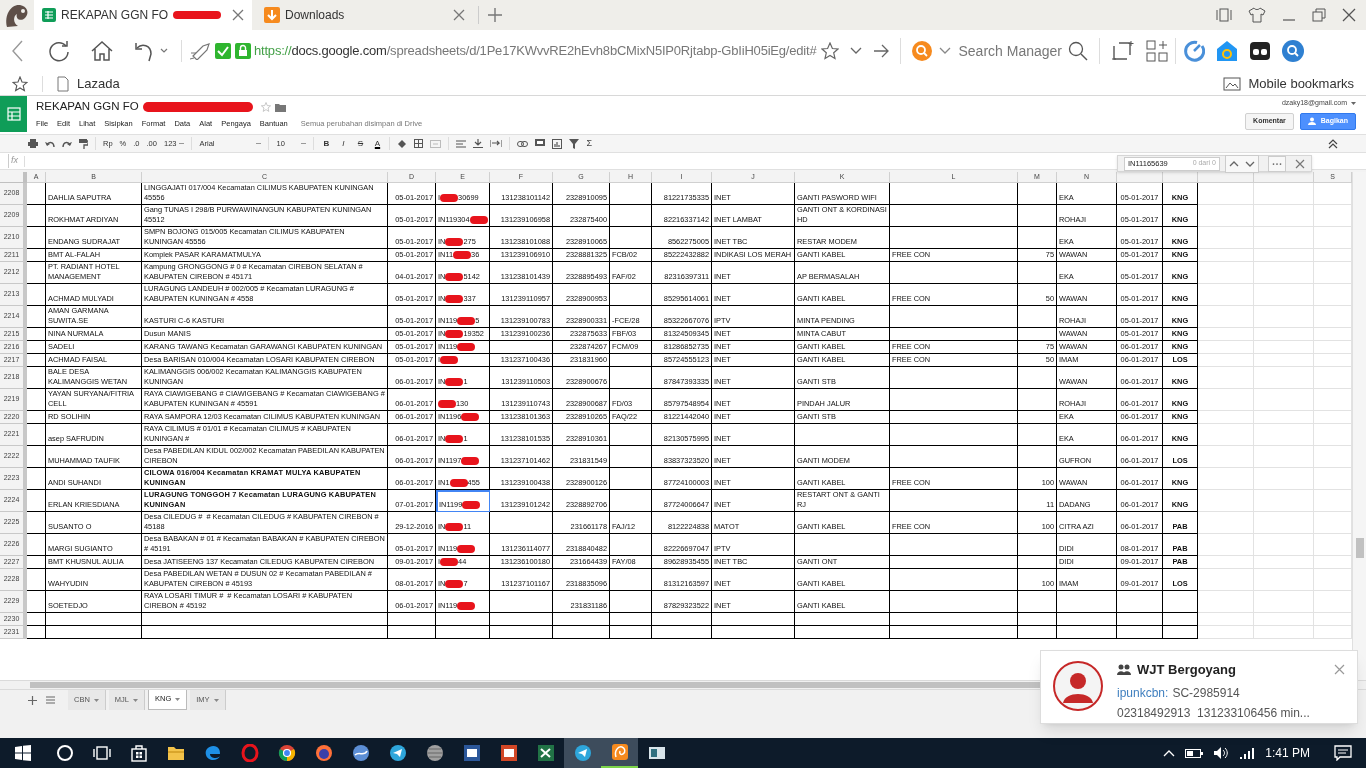  I want to click on browser-tab: REKAPAN GGN FO, so click(143, 15).